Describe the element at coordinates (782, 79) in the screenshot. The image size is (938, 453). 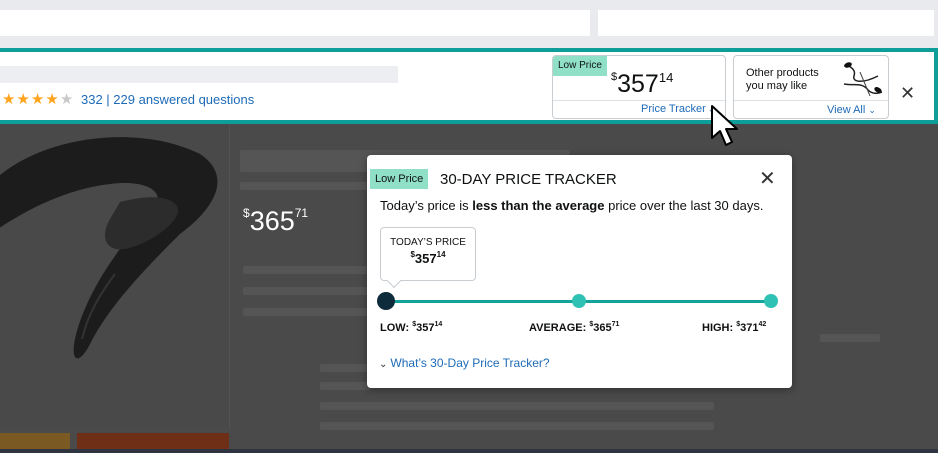
I see `other-products-label: Other products you may like` at that location.